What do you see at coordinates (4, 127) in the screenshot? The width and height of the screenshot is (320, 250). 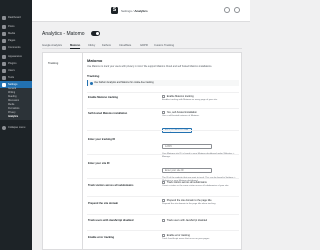 I see `collapse-icon` at bounding box center [4, 127].